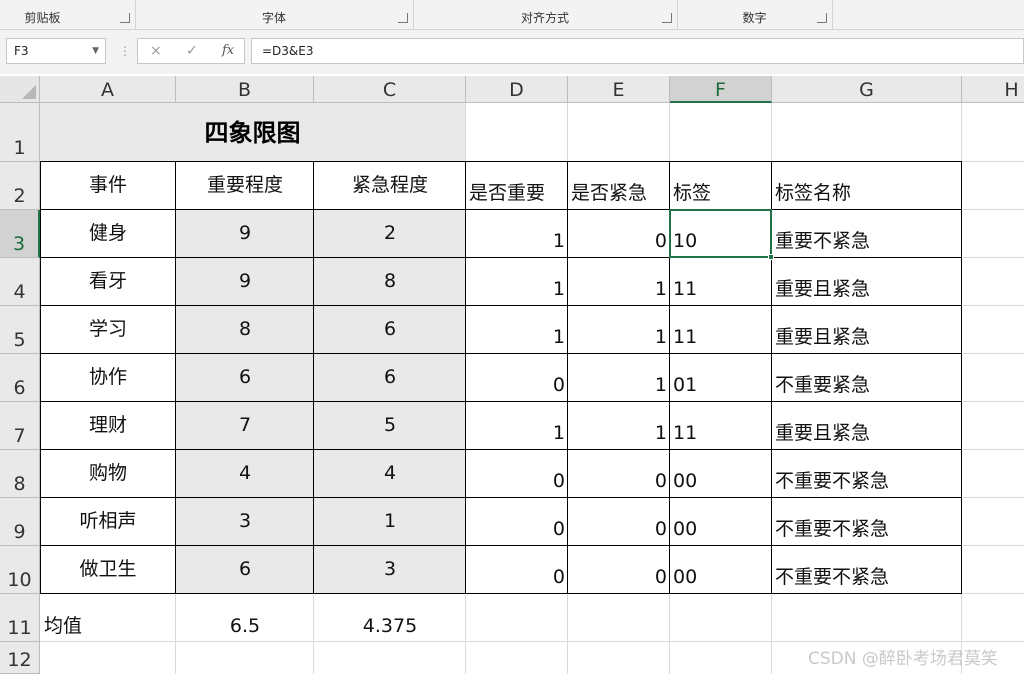 The width and height of the screenshot is (1024, 674). I want to click on header-event: 事件, so click(108, 186).